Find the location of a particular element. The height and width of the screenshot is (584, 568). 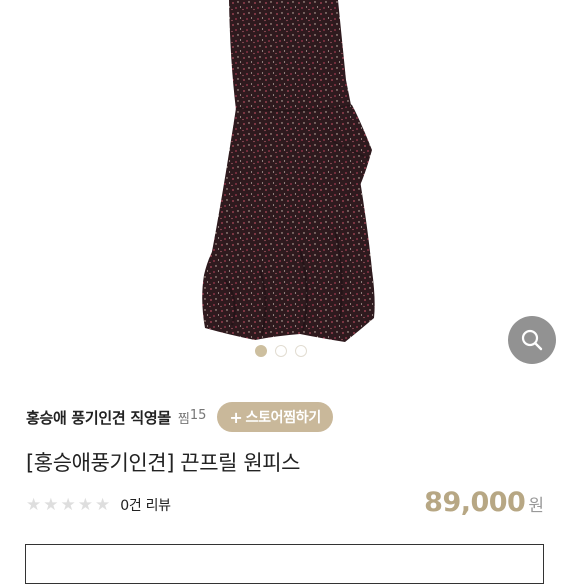

store-likes: 찜 15 is located at coordinates (192, 417).